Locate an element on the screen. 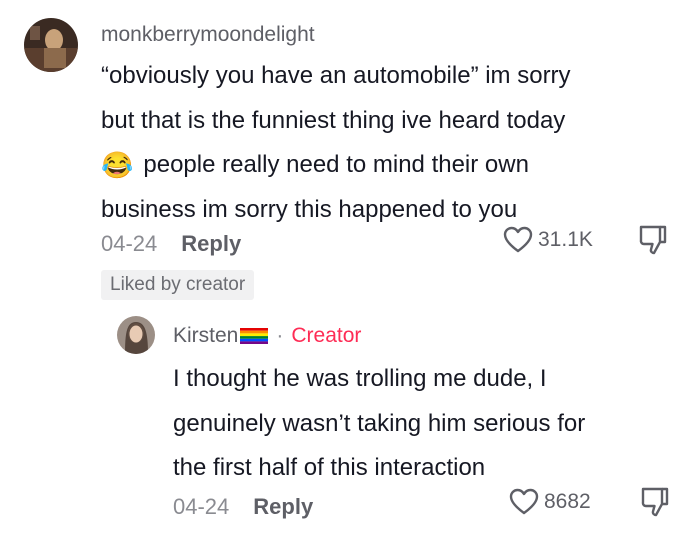 Image resolution: width=700 pixels, height=537 pixels. comment-line: 😂 people really need to mind their own is located at coordinates (315, 165).